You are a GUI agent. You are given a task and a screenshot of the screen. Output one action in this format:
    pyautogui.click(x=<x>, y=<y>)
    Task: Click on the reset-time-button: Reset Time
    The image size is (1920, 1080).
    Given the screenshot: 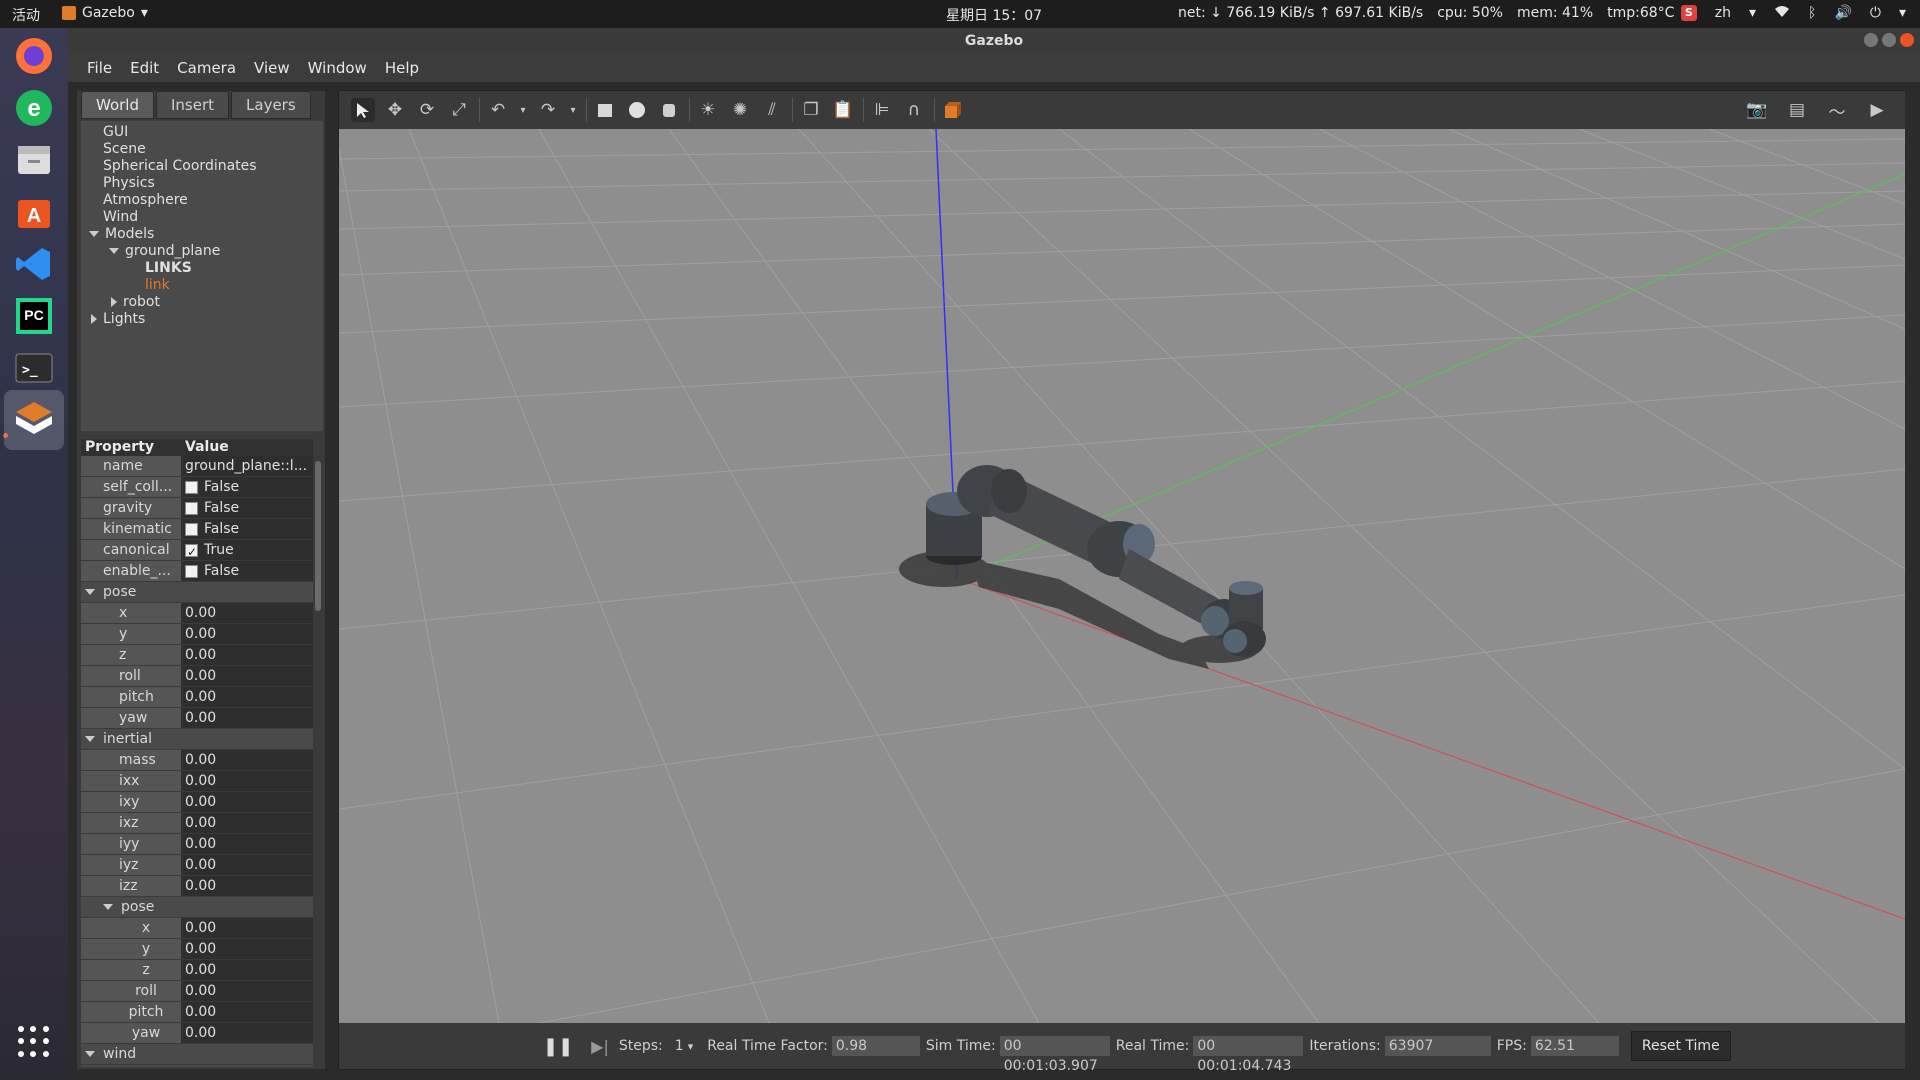 What is the action you would take?
    pyautogui.click(x=1680, y=1046)
    